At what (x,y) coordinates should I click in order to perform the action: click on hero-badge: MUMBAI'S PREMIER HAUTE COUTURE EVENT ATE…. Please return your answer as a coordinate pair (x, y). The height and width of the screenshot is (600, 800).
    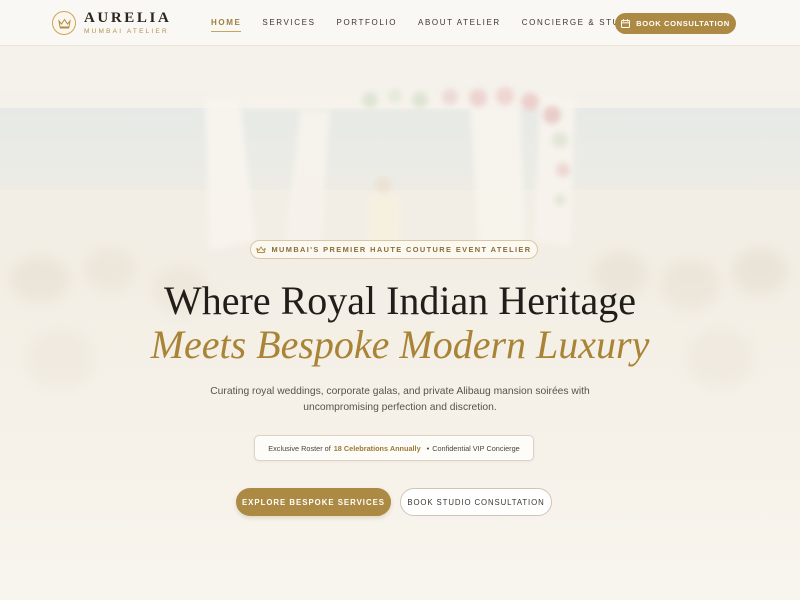
    Looking at the image, I should click on (394, 249).